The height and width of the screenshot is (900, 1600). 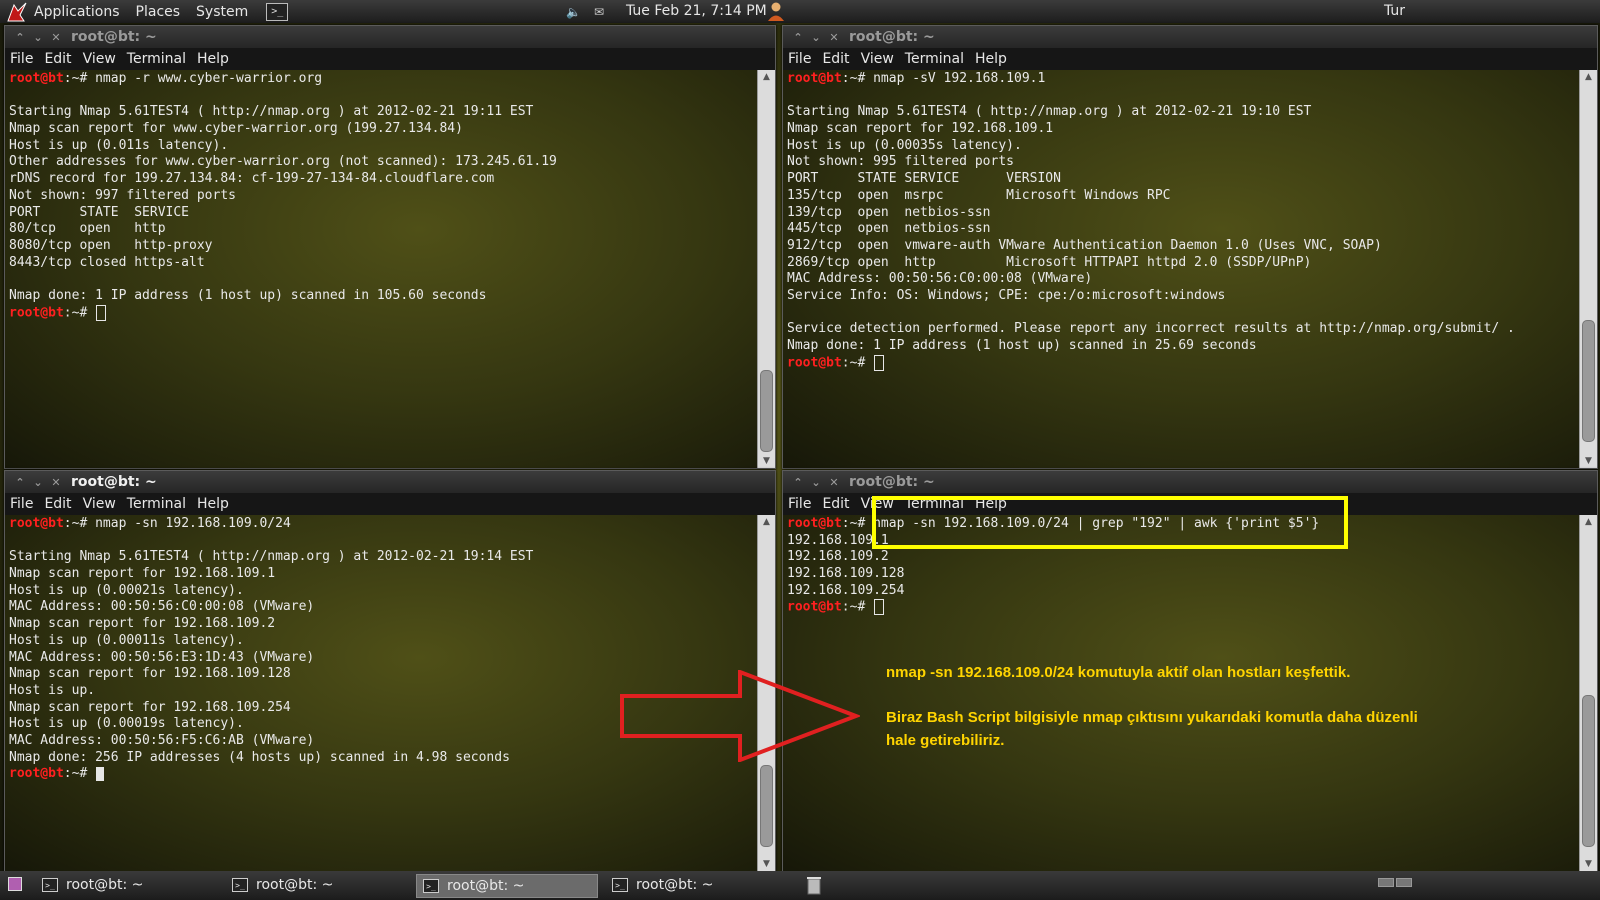 I want to click on mail-icon: ✉, so click(x=601, y=12).